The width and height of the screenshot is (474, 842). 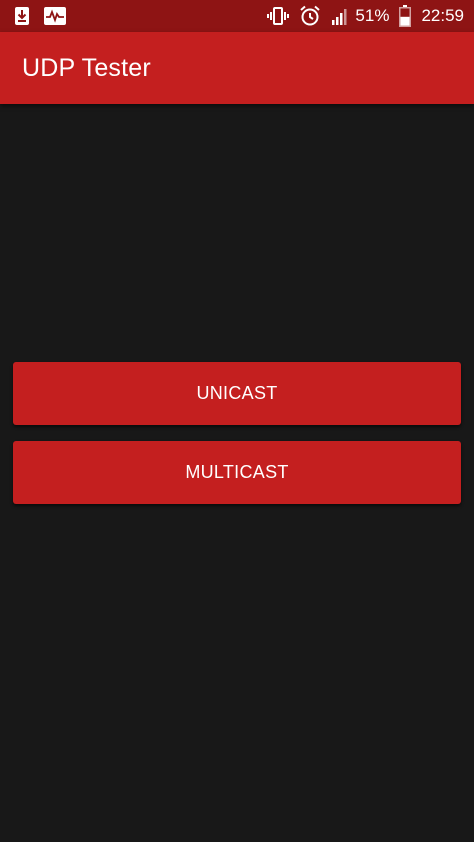 What do you see at coordinates (237, 68) in the screenshot?
I see `app-bar: UDP Tester` at bounding box center [237, 68].